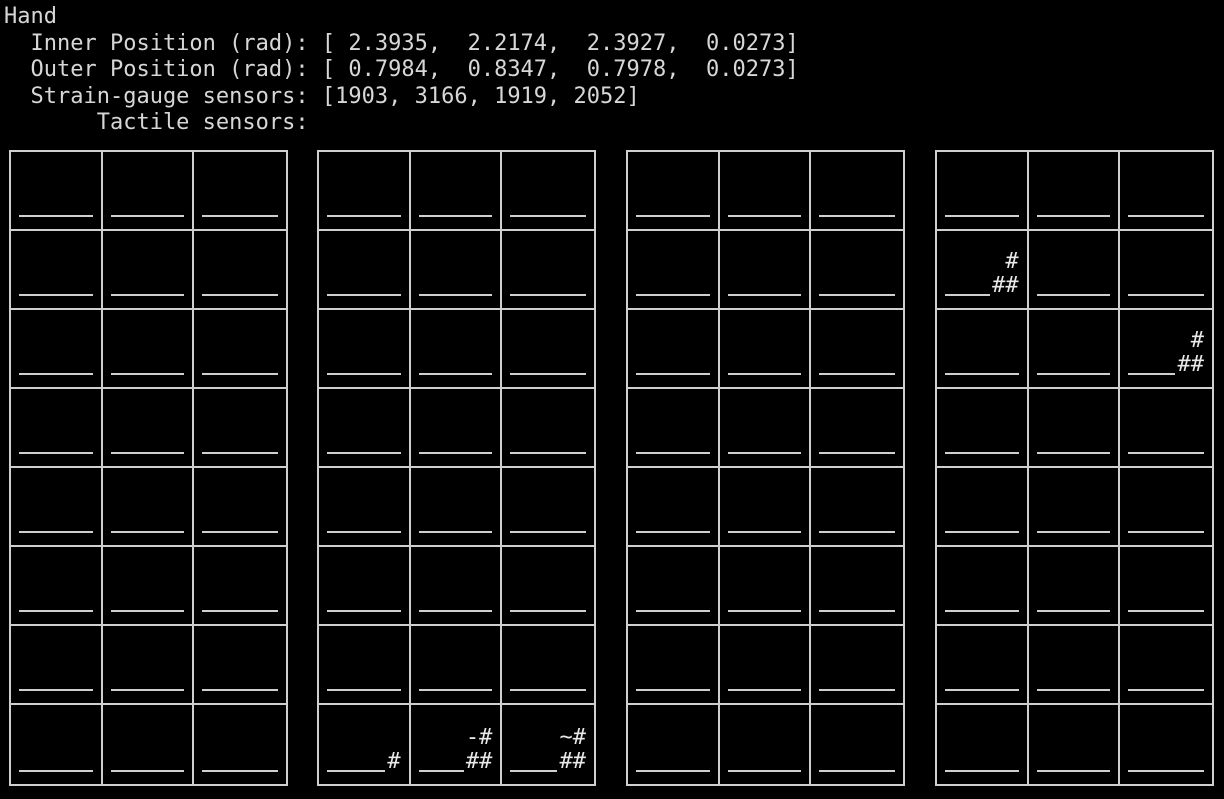 The image size is (1224, 799). I want to click on tactile-sensors-label: Tactile sensors:, so click(156, 122).